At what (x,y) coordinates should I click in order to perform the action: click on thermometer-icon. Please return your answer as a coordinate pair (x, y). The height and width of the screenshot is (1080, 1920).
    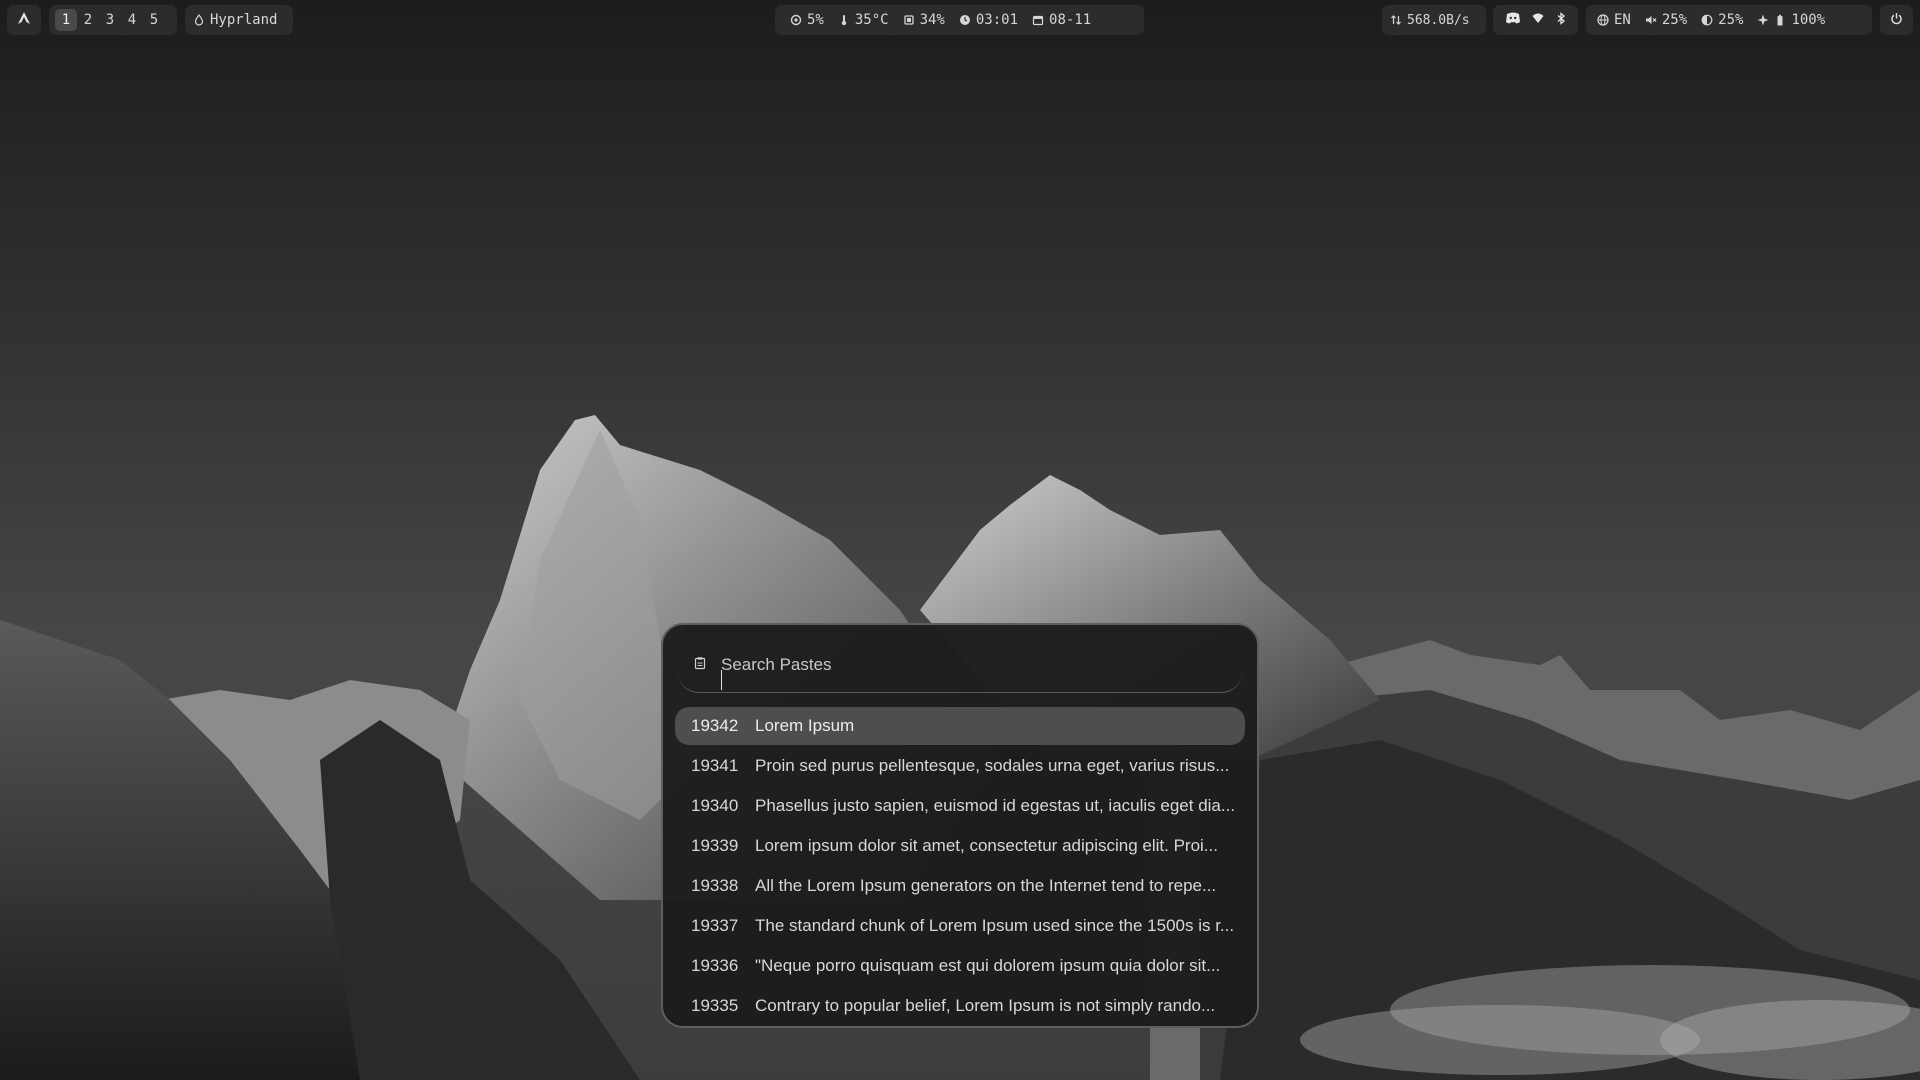
    Looking at the image, I should click on (844, 20).